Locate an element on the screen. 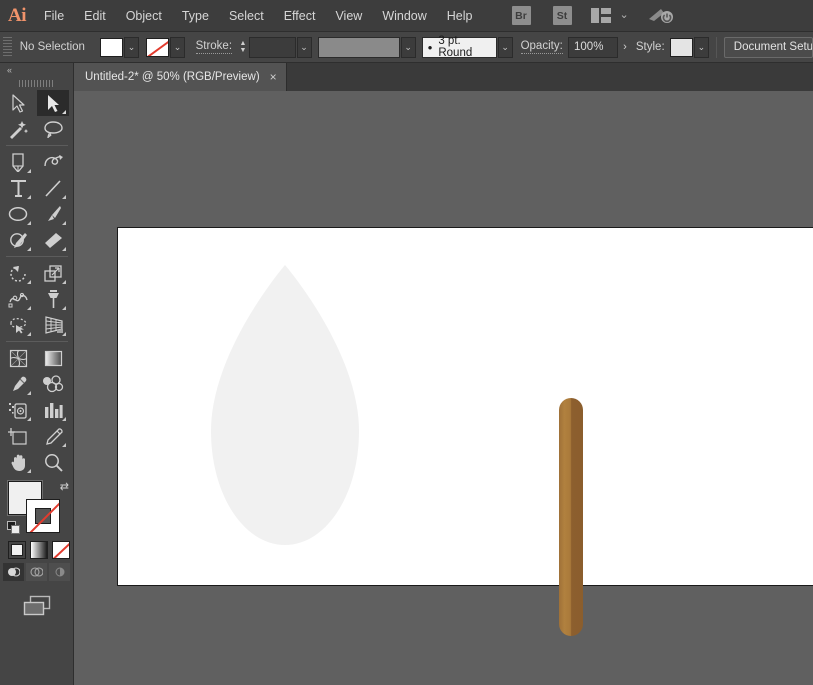  tools-panel-grip is located at coordinates (36, 83).